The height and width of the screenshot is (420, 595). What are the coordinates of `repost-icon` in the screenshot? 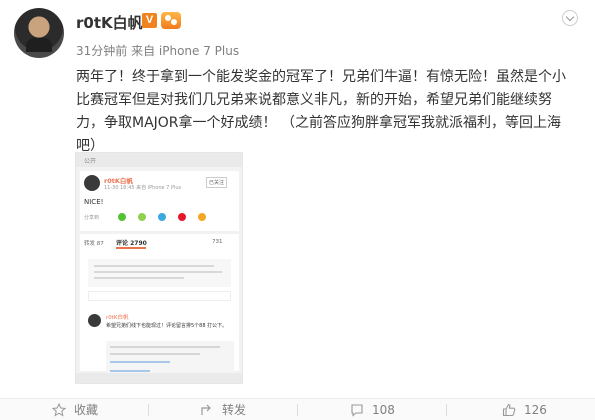 It's located at (206, 409).